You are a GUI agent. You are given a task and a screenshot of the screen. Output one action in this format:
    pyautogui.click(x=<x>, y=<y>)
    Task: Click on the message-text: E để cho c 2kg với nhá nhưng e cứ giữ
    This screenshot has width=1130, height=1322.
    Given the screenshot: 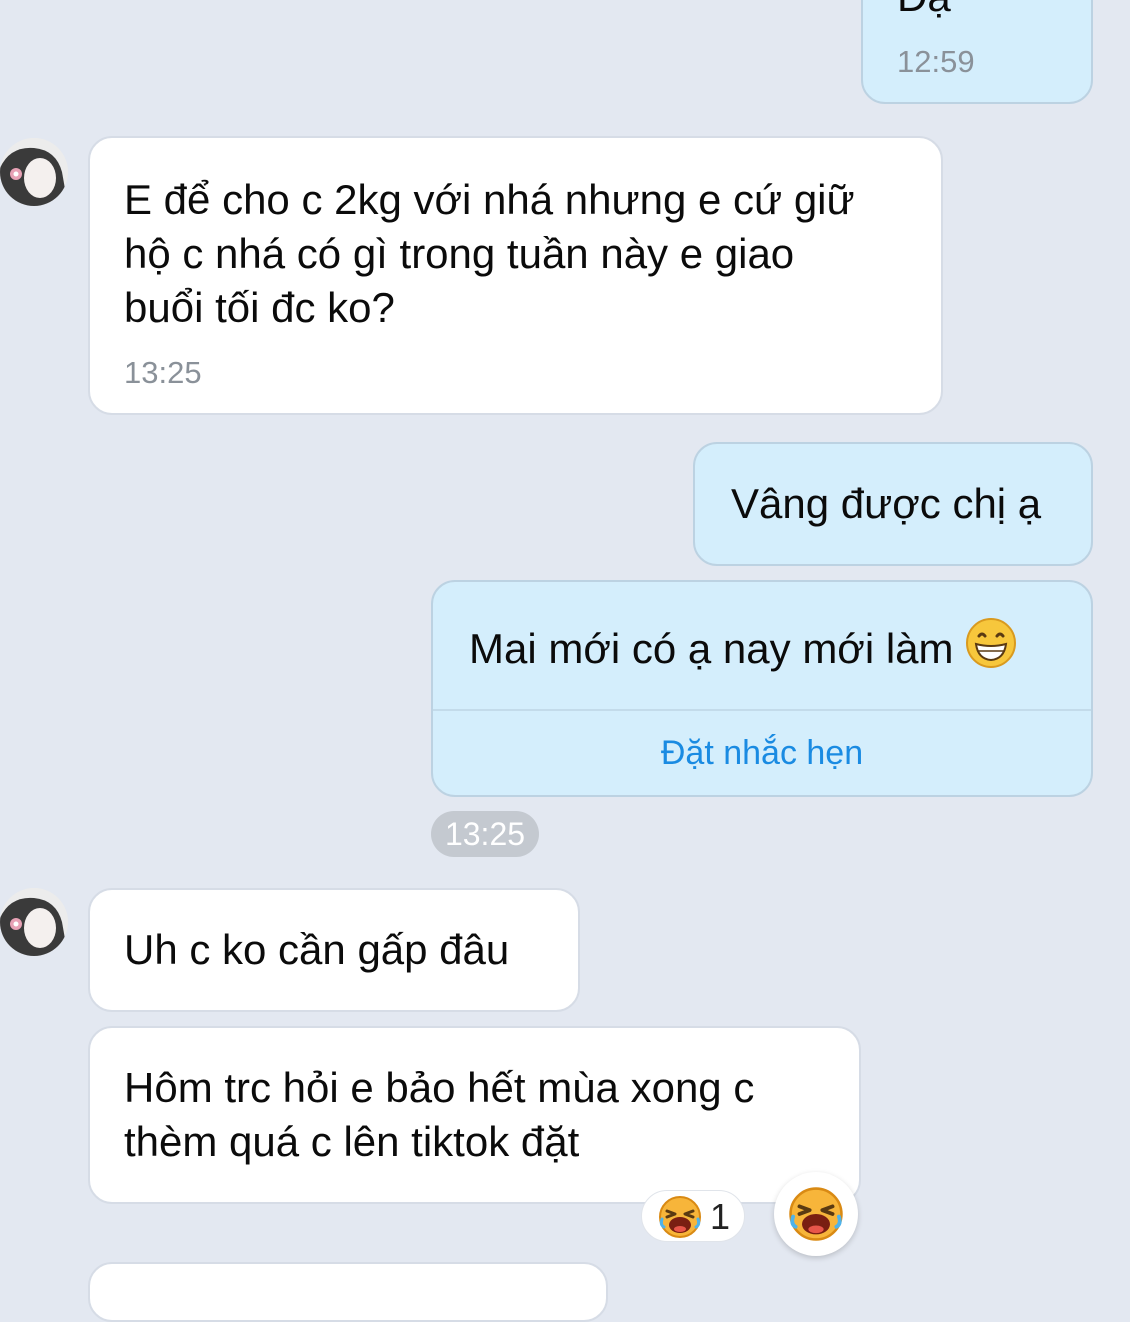 What is the action you would take?
    pyautogui.click(x=489, y=199)
    